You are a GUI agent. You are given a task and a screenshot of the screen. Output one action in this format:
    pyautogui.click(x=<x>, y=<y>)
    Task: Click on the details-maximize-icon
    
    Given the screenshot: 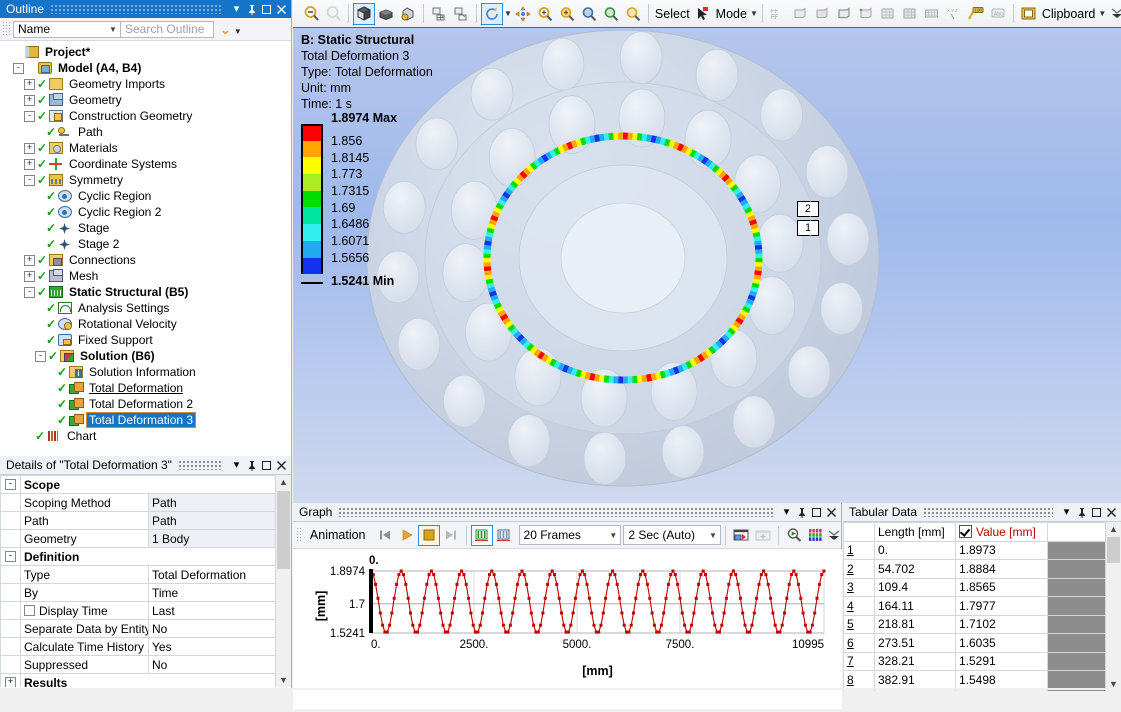 What is the action you would take?
    pyautogui.click(x=266, y=465)
    